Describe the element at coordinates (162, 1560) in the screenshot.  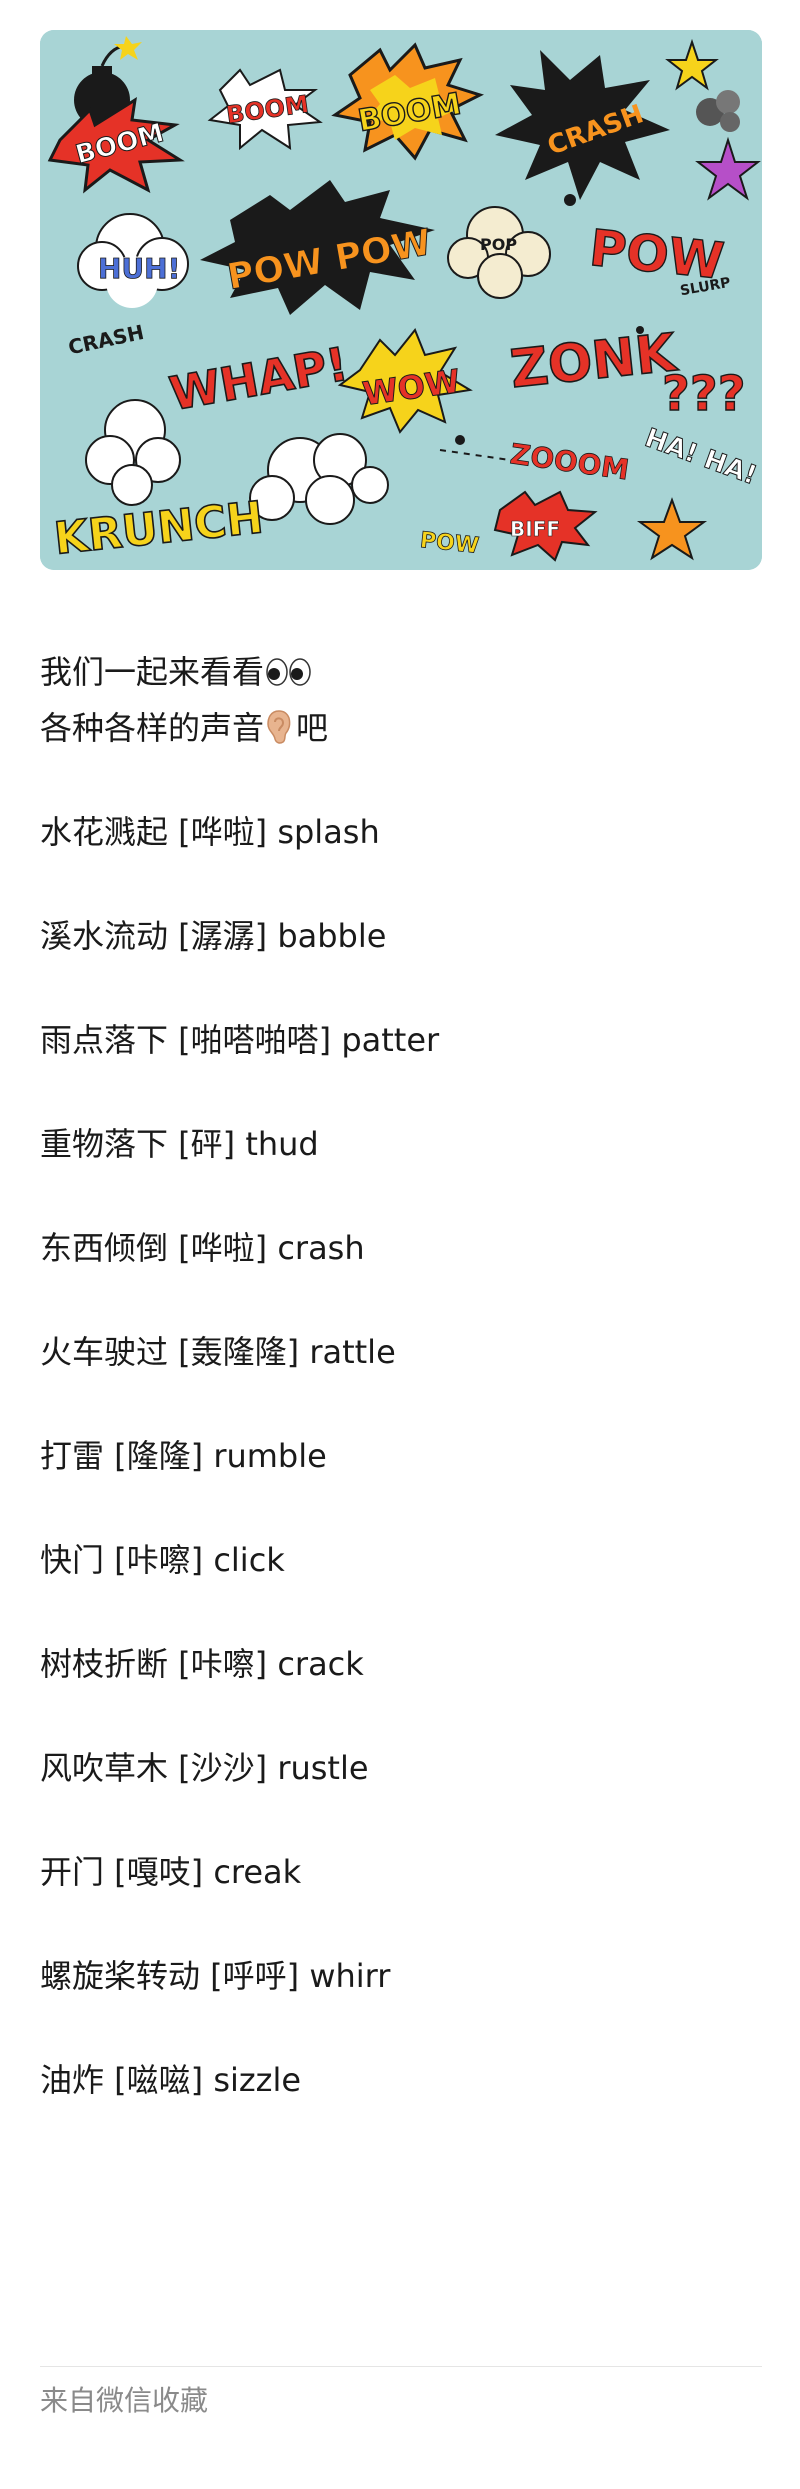
I see `list-item: 快门 [咔嚓] click` at that location.